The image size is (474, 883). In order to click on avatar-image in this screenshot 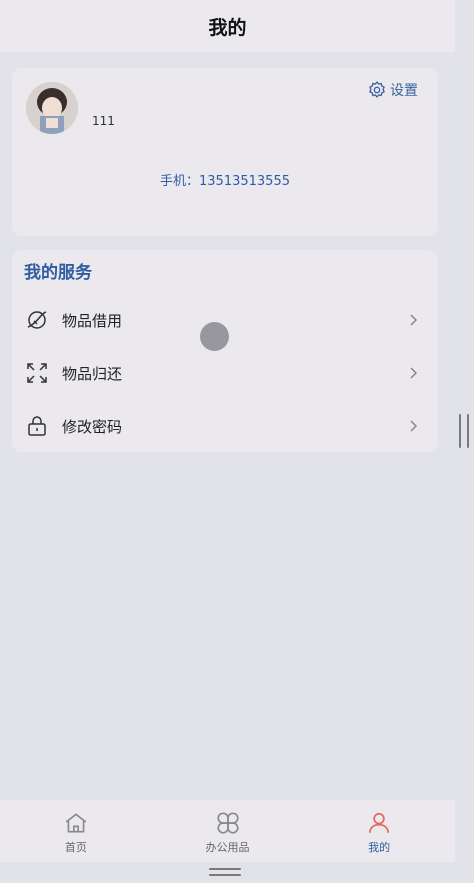, I will do `click(52, 108)`.